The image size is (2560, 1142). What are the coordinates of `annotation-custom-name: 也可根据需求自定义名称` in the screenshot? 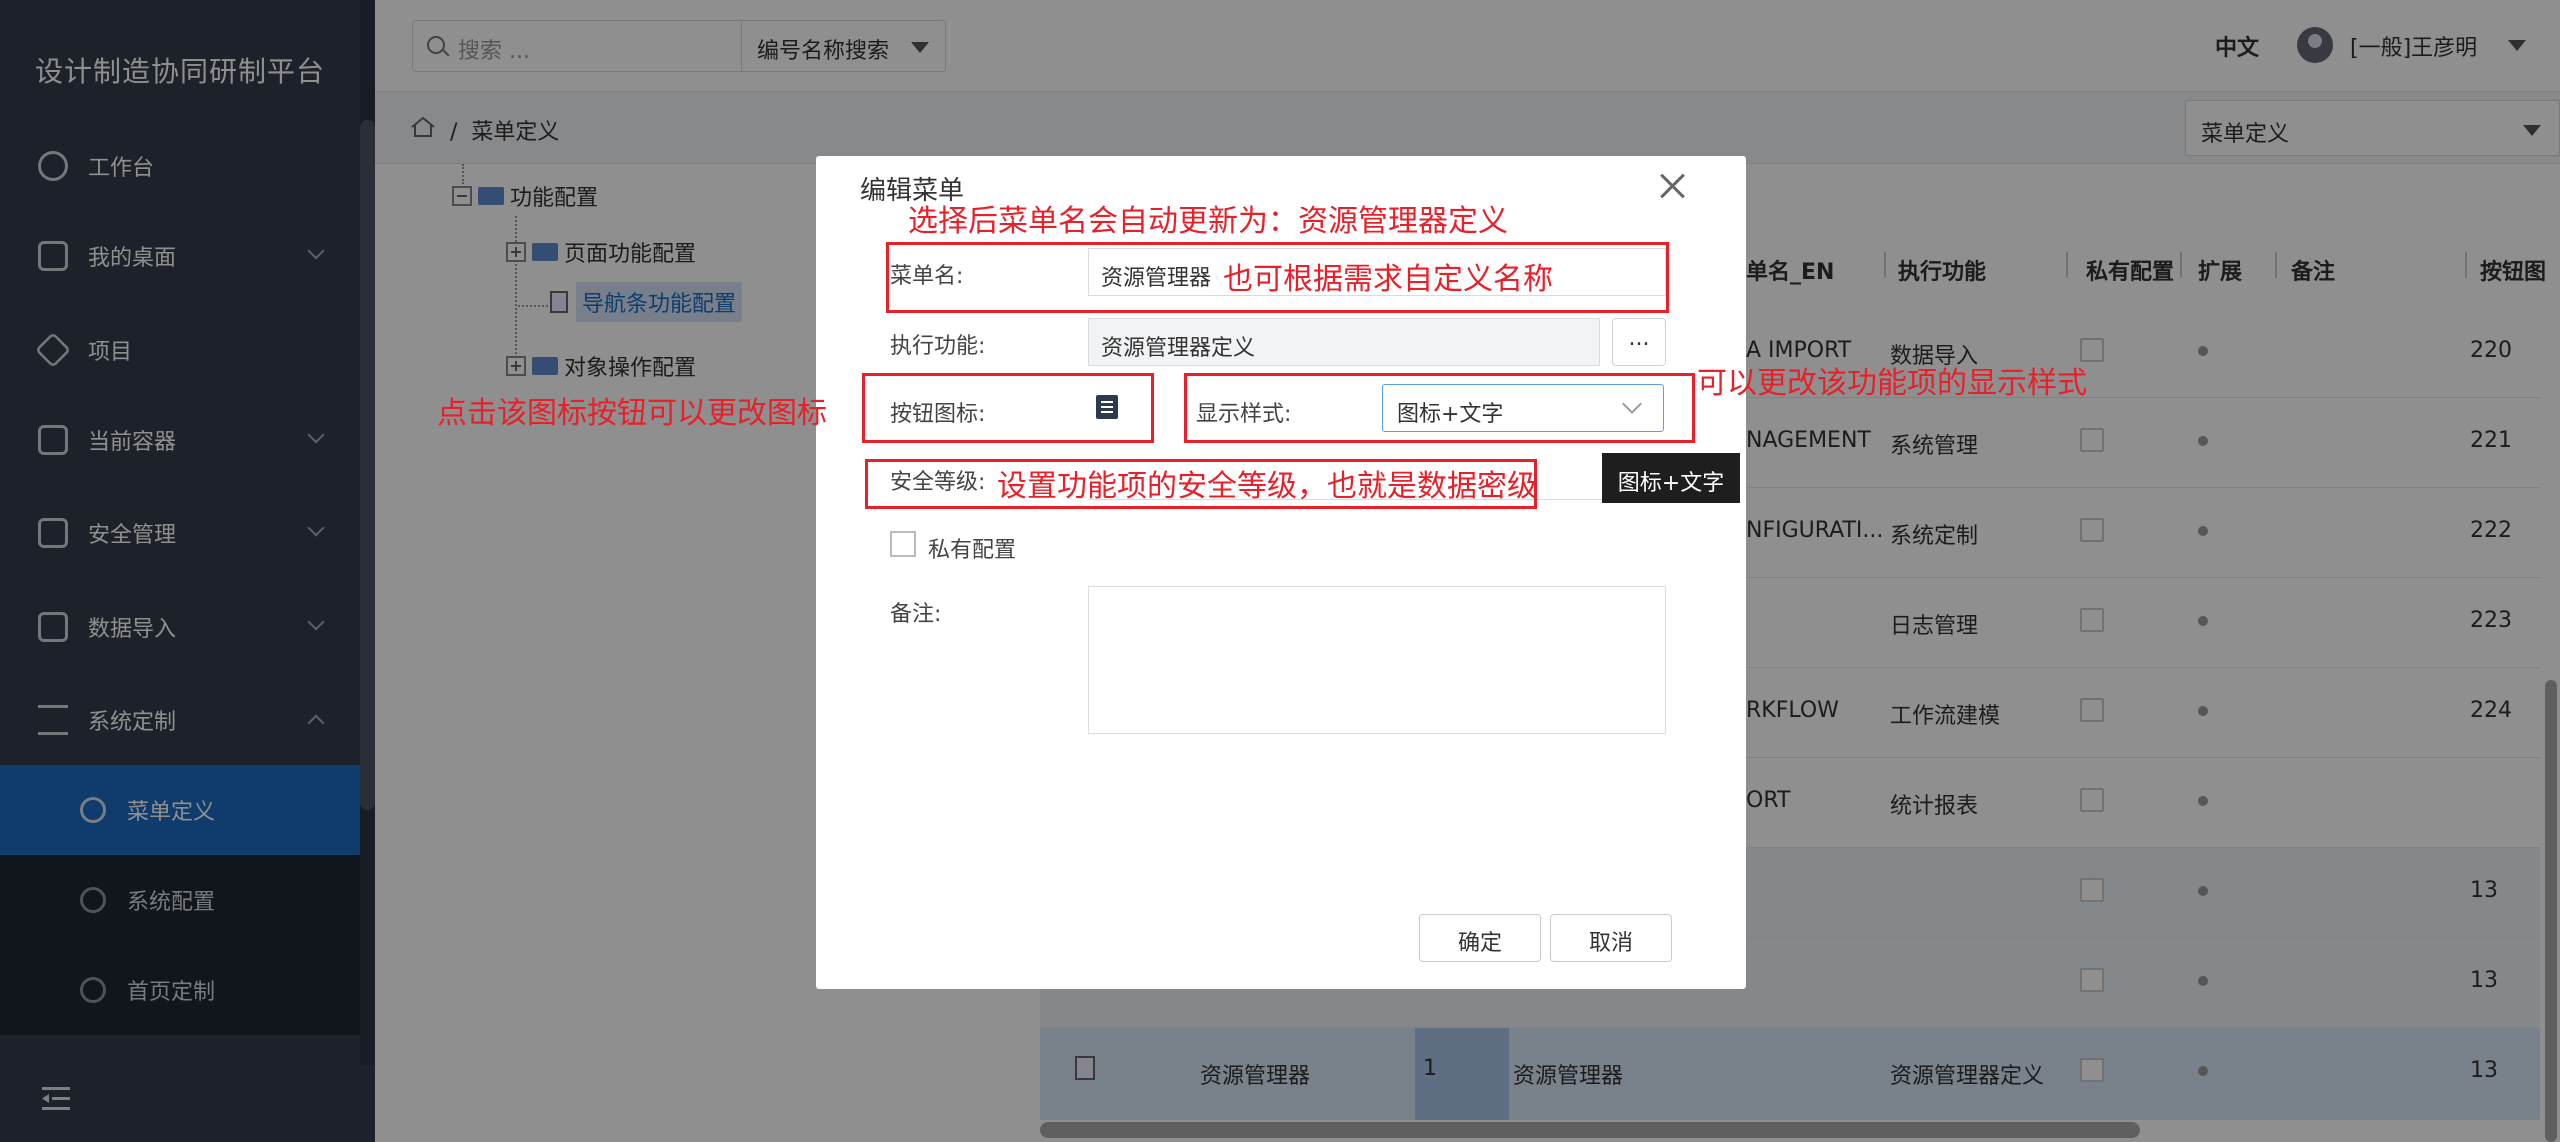 It's located at (1388, 279).